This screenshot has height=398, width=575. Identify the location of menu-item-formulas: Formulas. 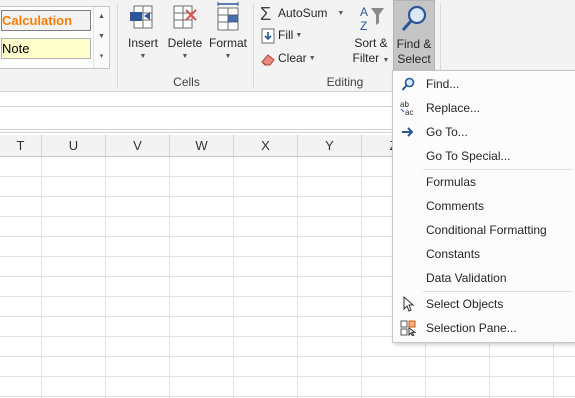
(484, 182).